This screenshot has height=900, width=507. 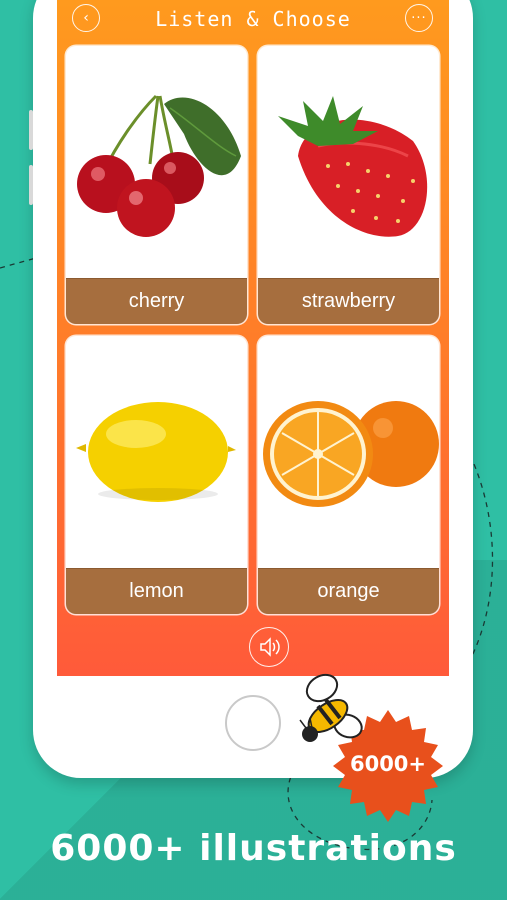 I want to click on card-label: cherry, so click(x=156, y=301).